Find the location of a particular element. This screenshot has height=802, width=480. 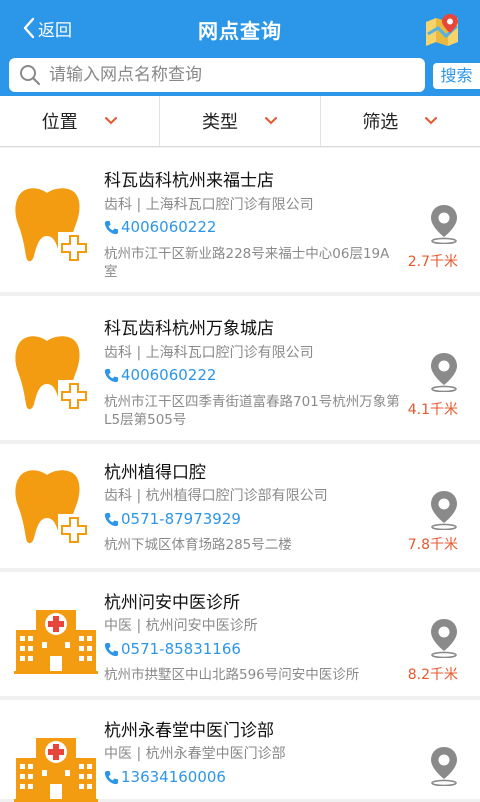

filter-location: 位置 is located at coordinates (80, 121).